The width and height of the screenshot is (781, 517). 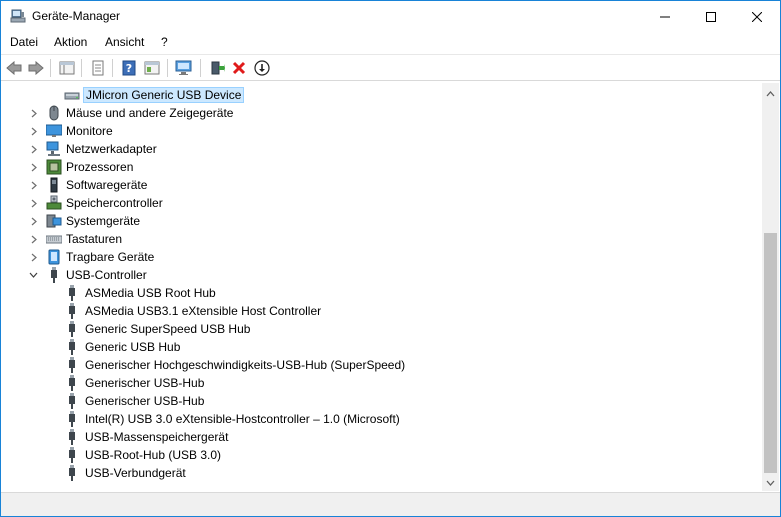 What do you see at coordinates (239, 68) in the screenshot?
I see `uninstall-device-button` at bounding box center [239, 68].